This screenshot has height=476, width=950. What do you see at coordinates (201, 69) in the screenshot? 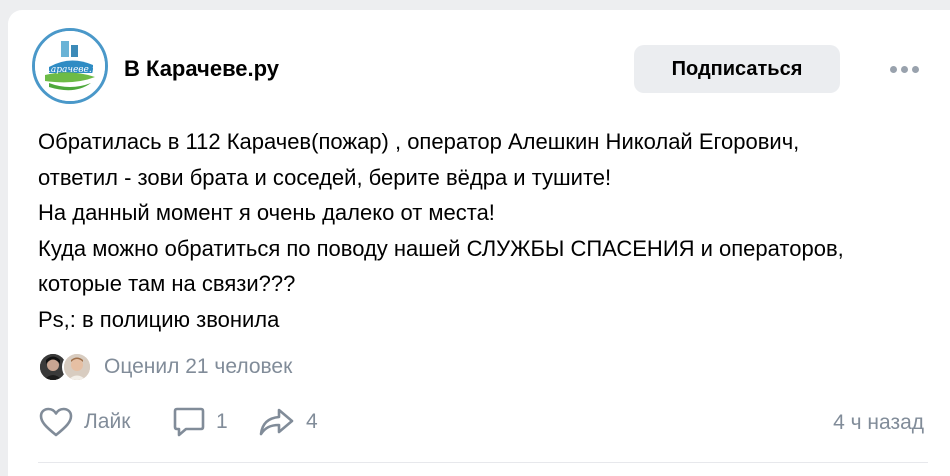
I see `group-name: В Карачеве.ру` at bounding box center [201, 69].